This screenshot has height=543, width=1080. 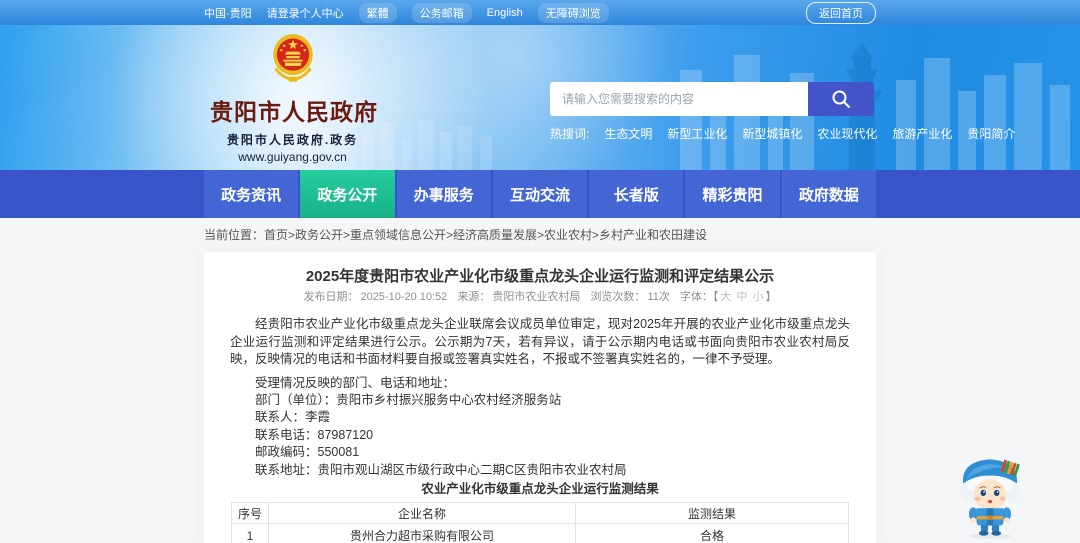 What do you see at coordinates (990, 491) in the screenshot?
I see `mascot-widget` at bounding box center [990, 491].